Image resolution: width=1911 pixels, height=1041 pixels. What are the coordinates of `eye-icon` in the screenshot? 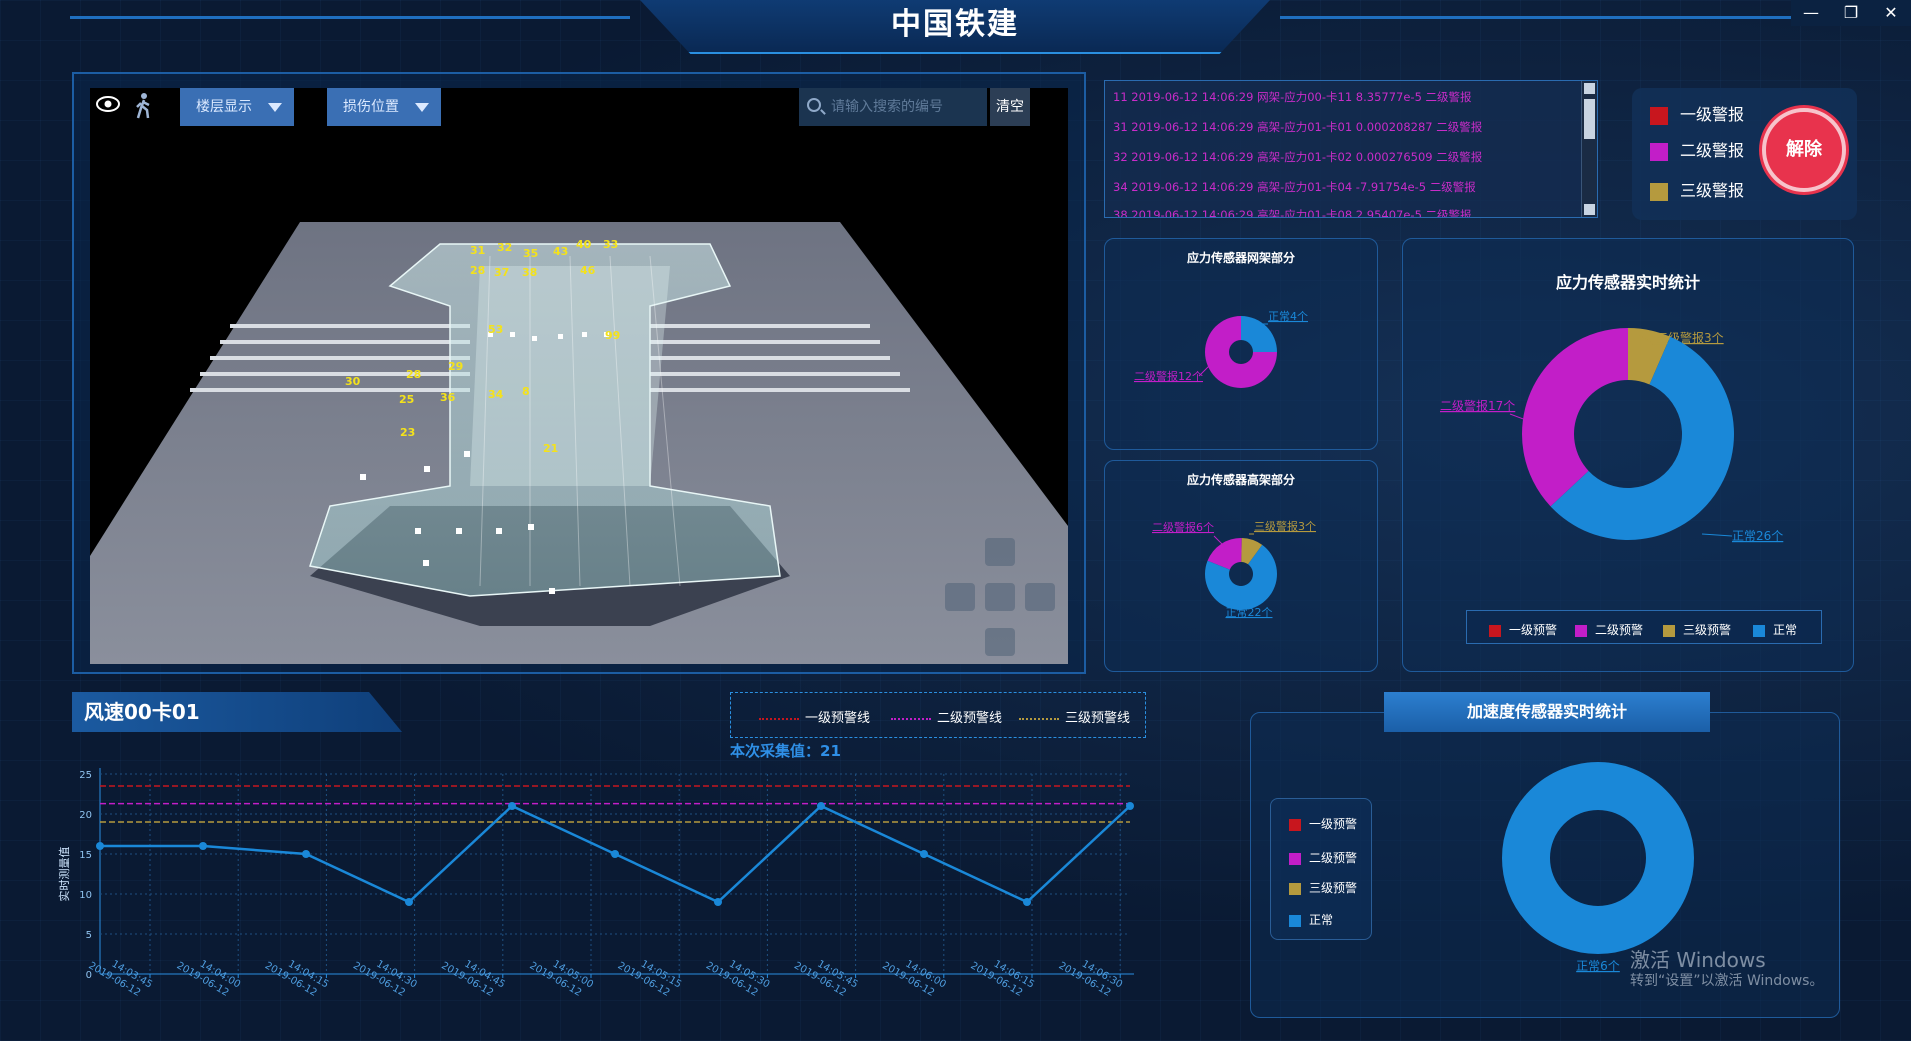 It's located at (108, 104).